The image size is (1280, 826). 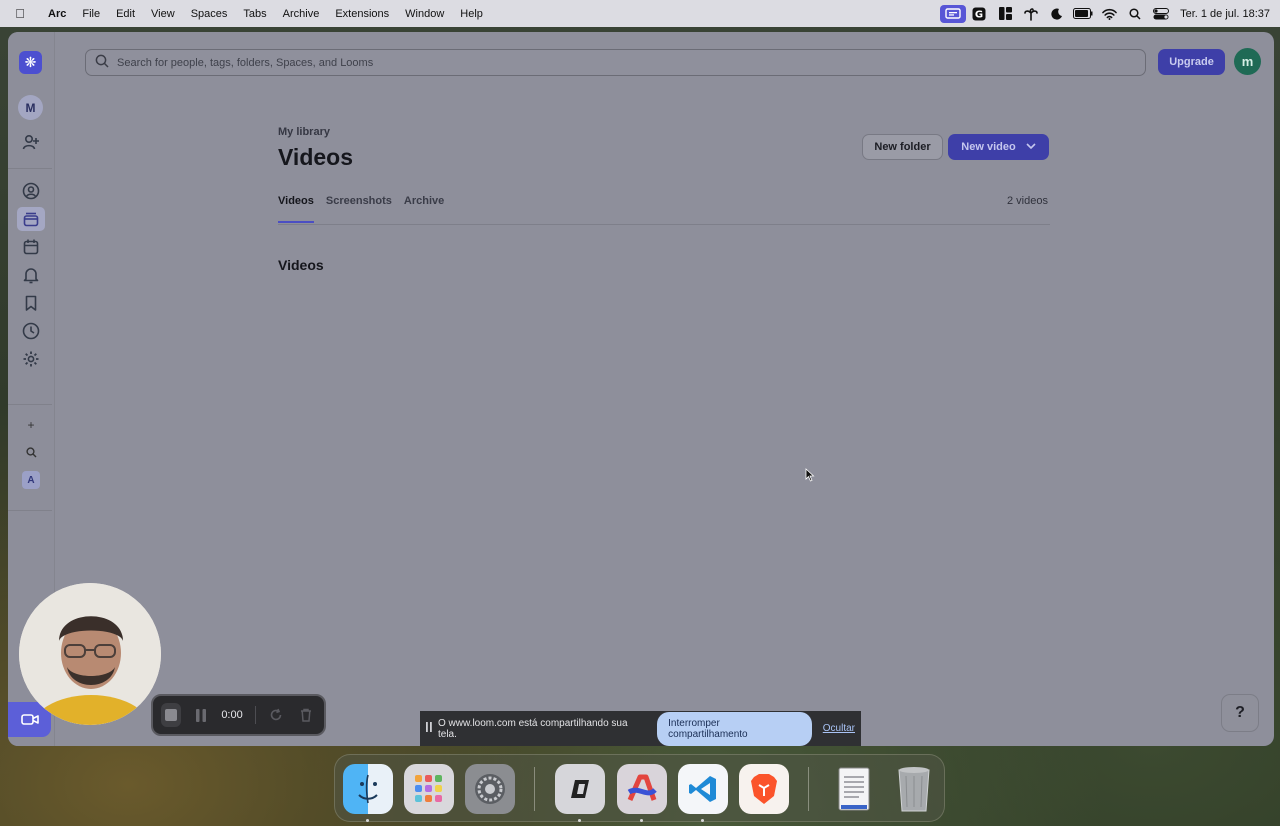 I want to click on brave-icon, so click(x=764, y=789).